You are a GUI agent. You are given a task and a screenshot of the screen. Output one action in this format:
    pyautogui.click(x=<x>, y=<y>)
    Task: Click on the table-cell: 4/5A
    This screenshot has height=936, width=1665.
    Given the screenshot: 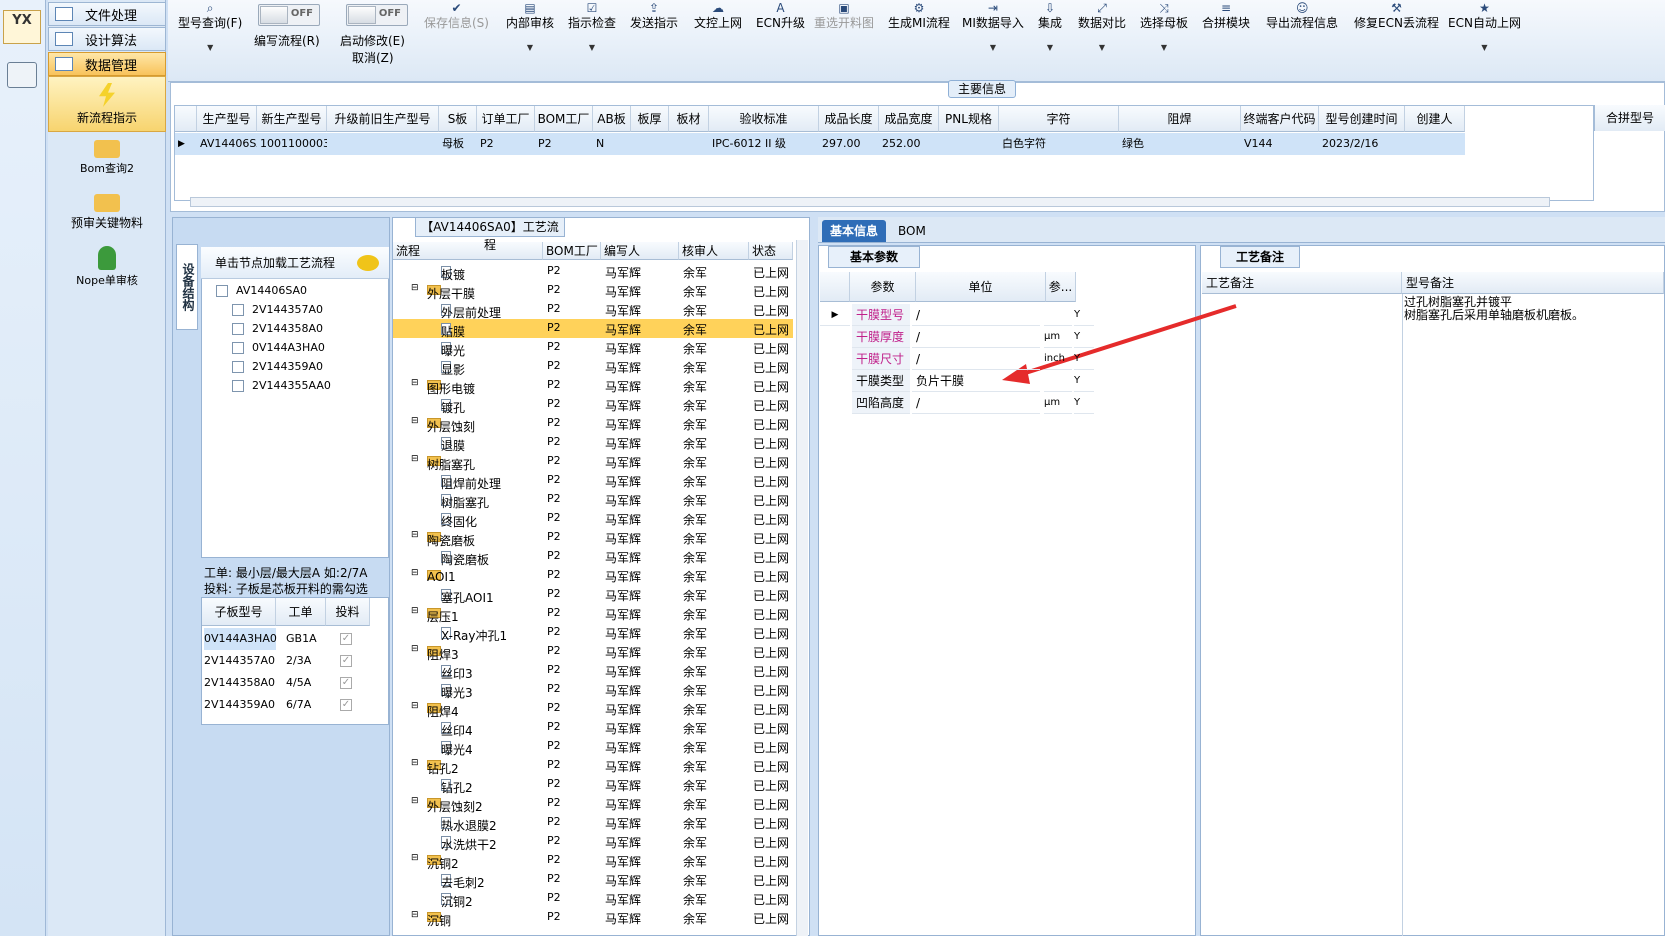 What is the action you would take?
    pyautogui.click(x=298, y=683)
    